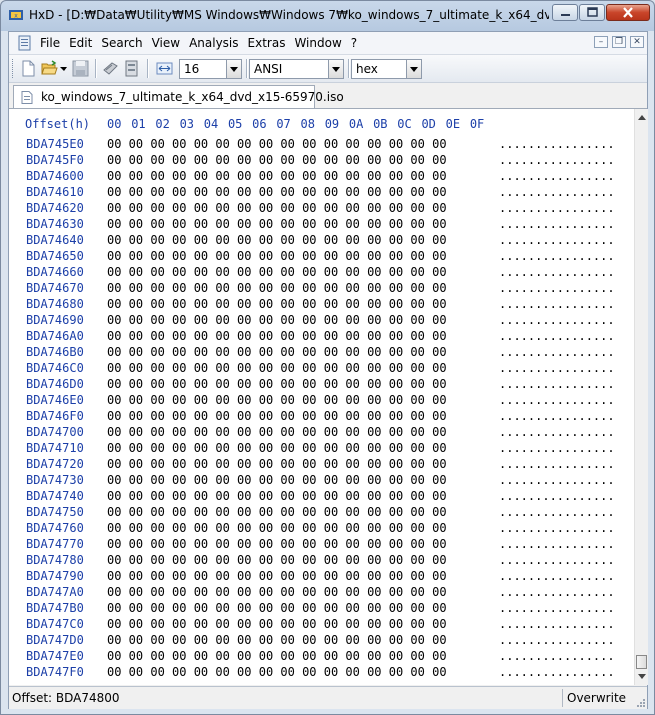 The height and width of the screenshot is (715, 655). What do you see at coordinates (641, 397) in the screenshot?
I see `vertical-scrollbar` at bounding box center [641, 397].